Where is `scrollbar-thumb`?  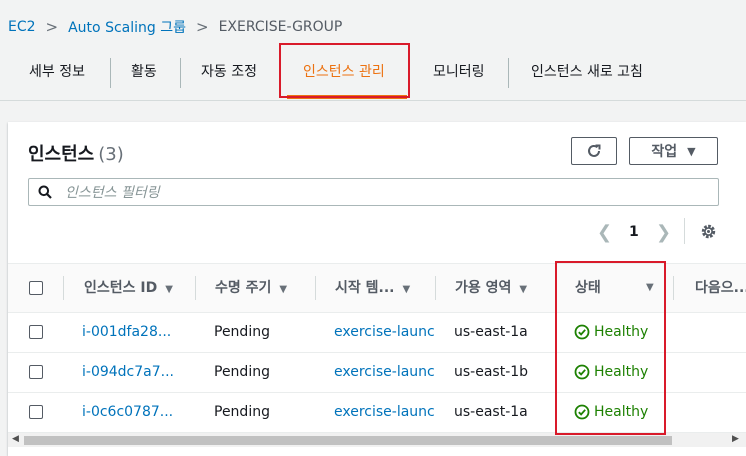 scrollbar-thumb is located at coordinates (348, 440).